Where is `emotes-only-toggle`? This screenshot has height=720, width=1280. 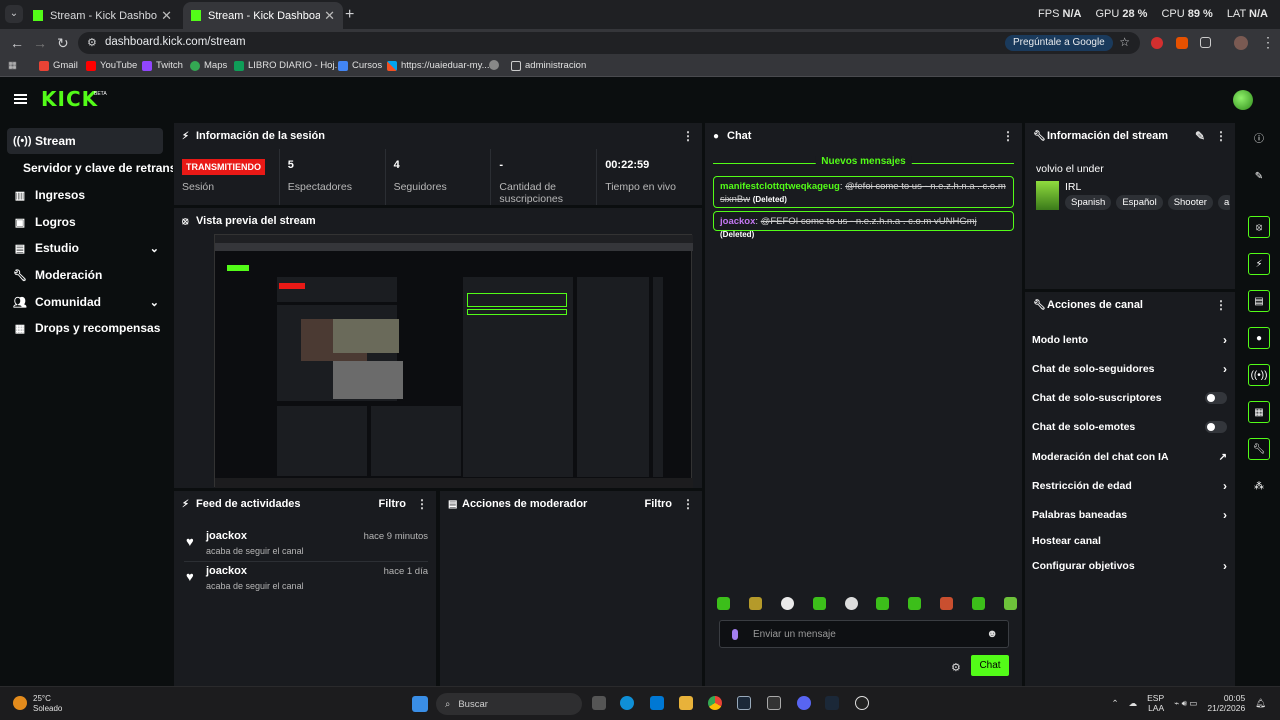
emotes-only-toggle is located at coordinates (1216, 427).